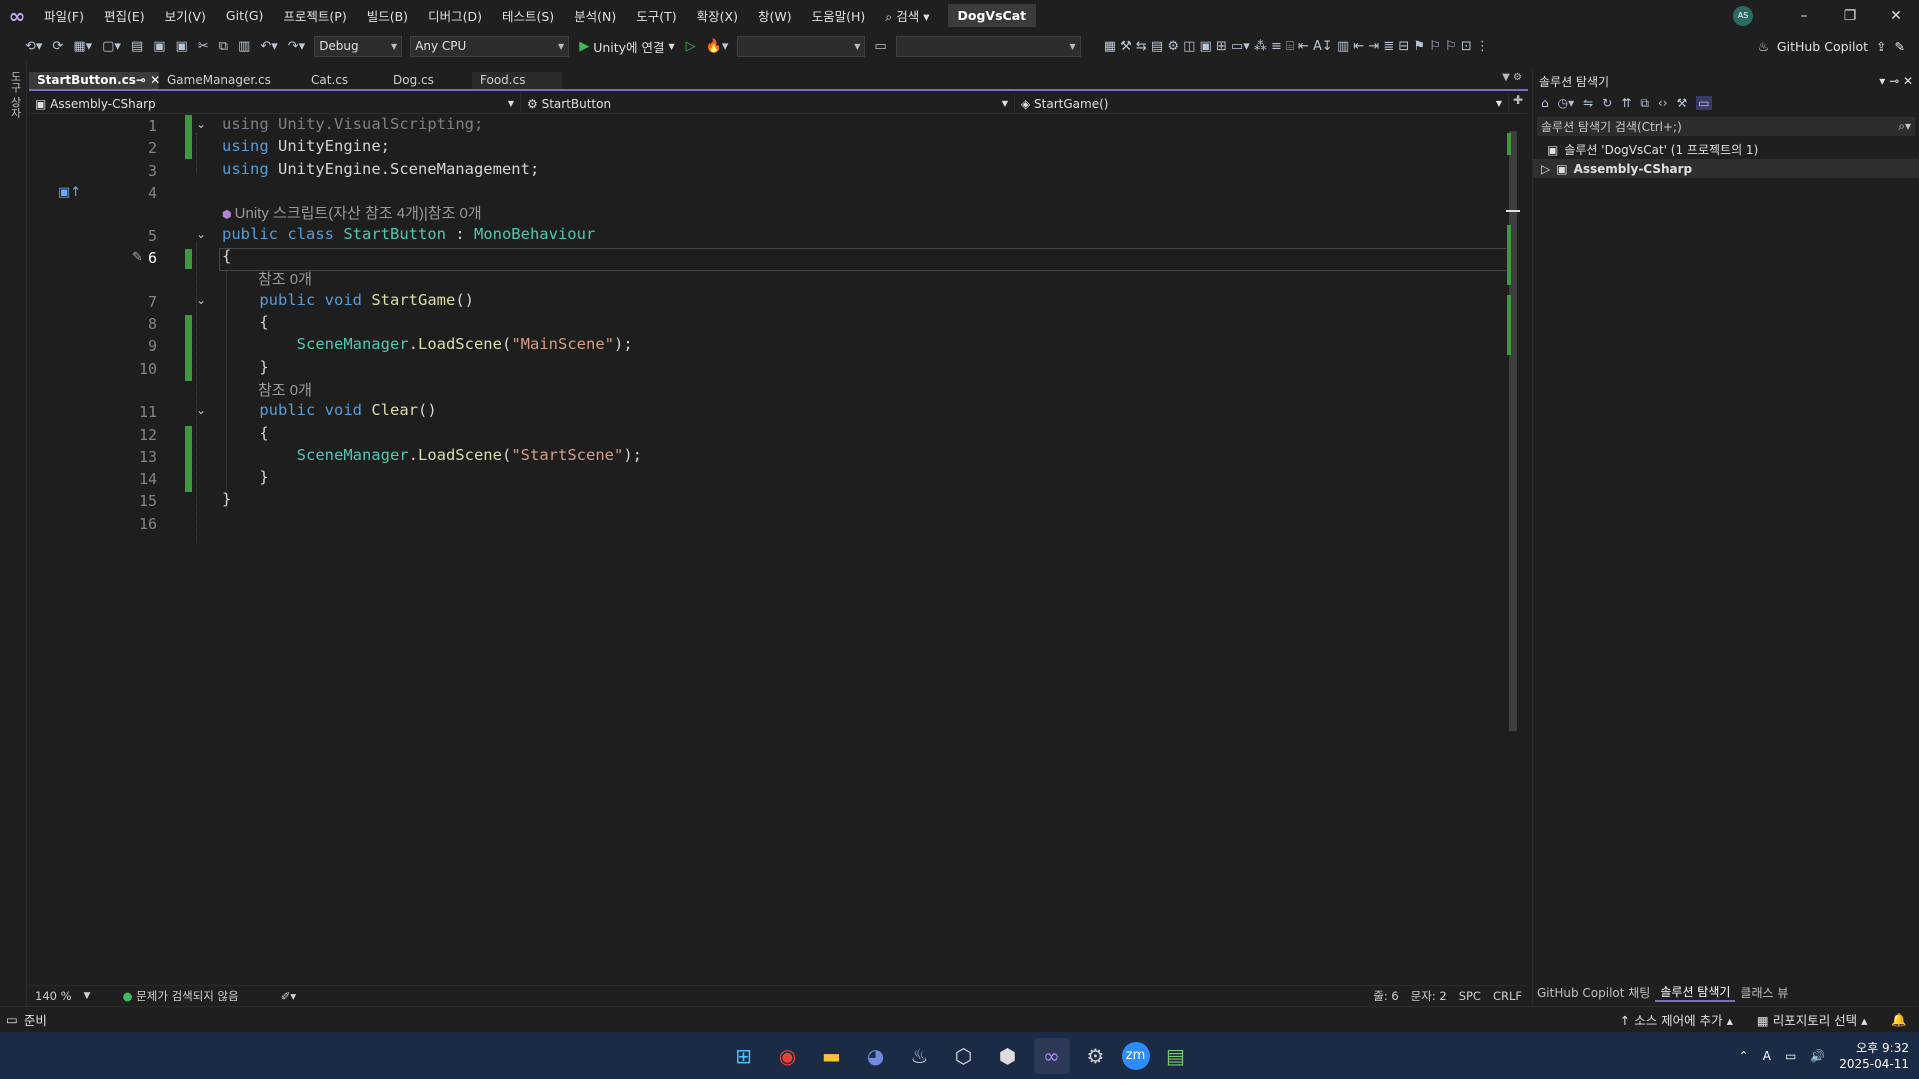 The image size is (1919, 1079). I want to click on avatar: AS, so click(1743, 15).